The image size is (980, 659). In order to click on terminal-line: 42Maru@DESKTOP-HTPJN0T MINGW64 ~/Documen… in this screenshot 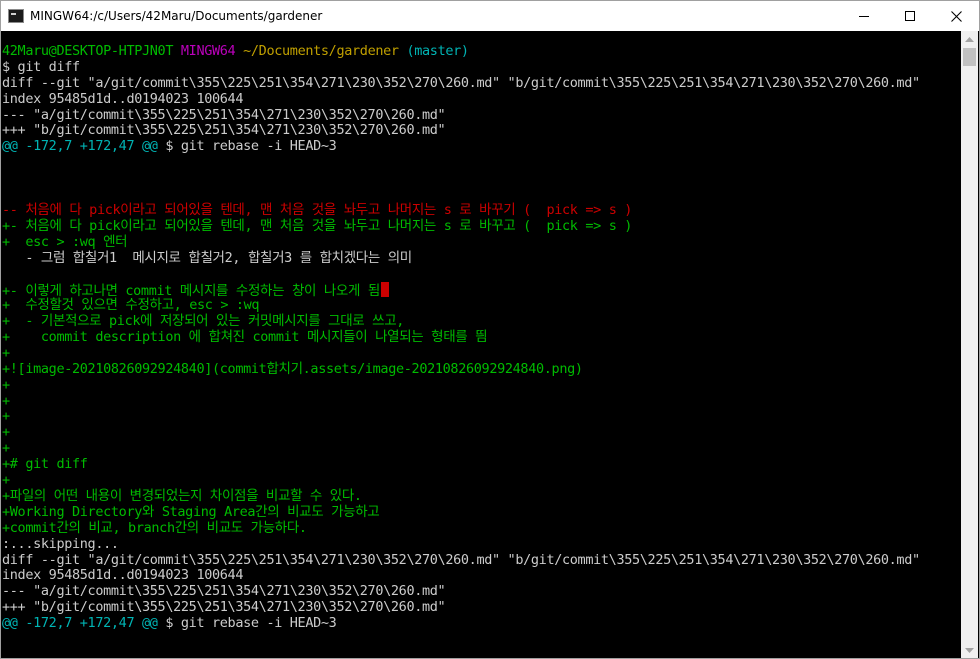, I will do `click(481, 52)`.